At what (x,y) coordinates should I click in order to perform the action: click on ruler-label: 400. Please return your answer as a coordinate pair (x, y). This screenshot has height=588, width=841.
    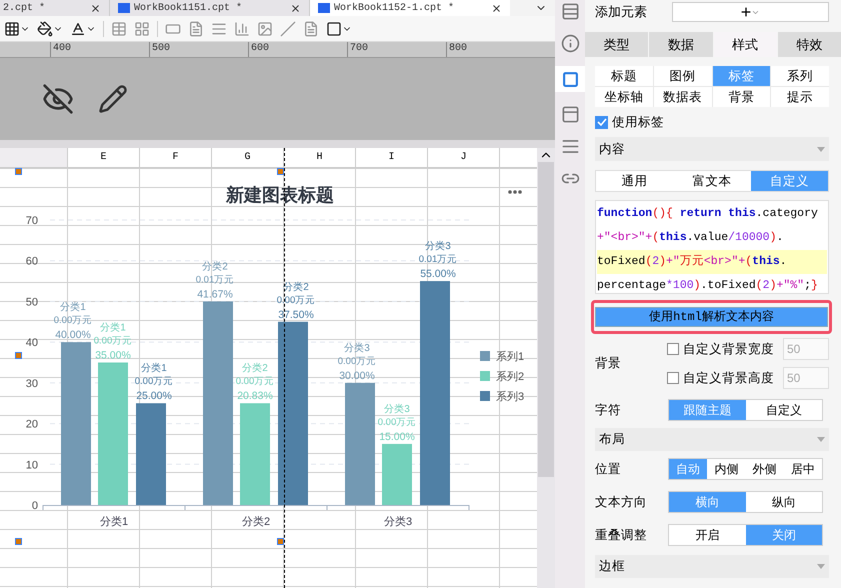
    Looking at the image, I should click on (62, 48).